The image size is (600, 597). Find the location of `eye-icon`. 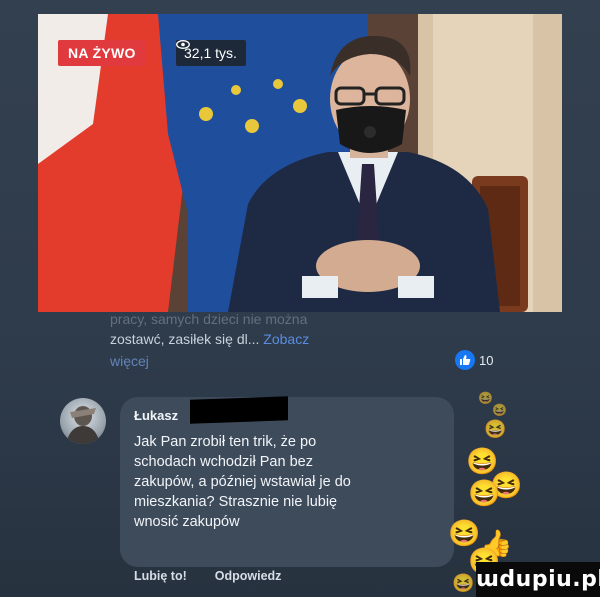

eye-icon is located at coordinates (183, 44).